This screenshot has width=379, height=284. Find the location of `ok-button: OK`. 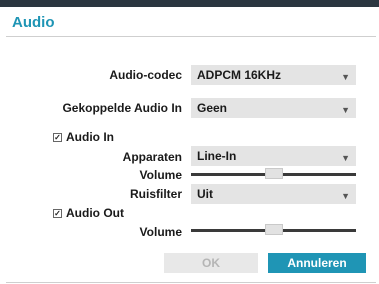

ok-button: OK is located at coordinates (211, 263).